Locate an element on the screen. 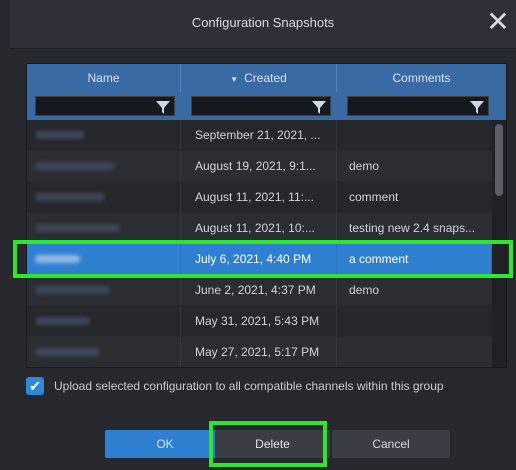 The width and height of the screenshot is (516, 470). name-filter is located at coordinates (105, 106).